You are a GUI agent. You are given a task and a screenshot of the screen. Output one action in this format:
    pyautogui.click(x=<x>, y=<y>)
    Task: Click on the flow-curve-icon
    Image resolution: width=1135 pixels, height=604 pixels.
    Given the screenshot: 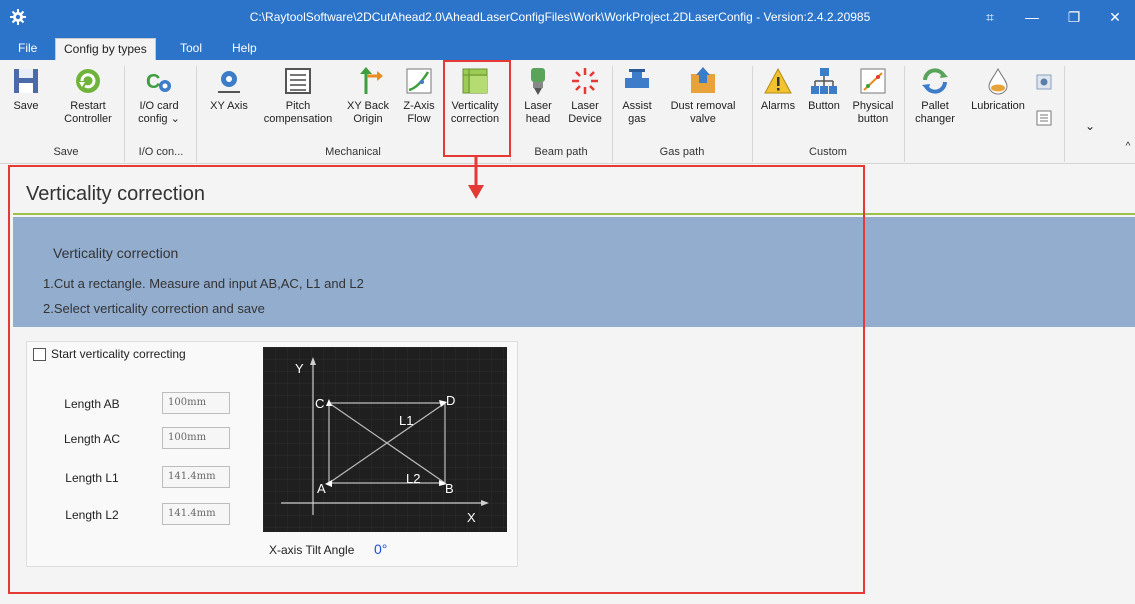 What is the action you would take?
    pyautogui.click(x=419, y=81)
    